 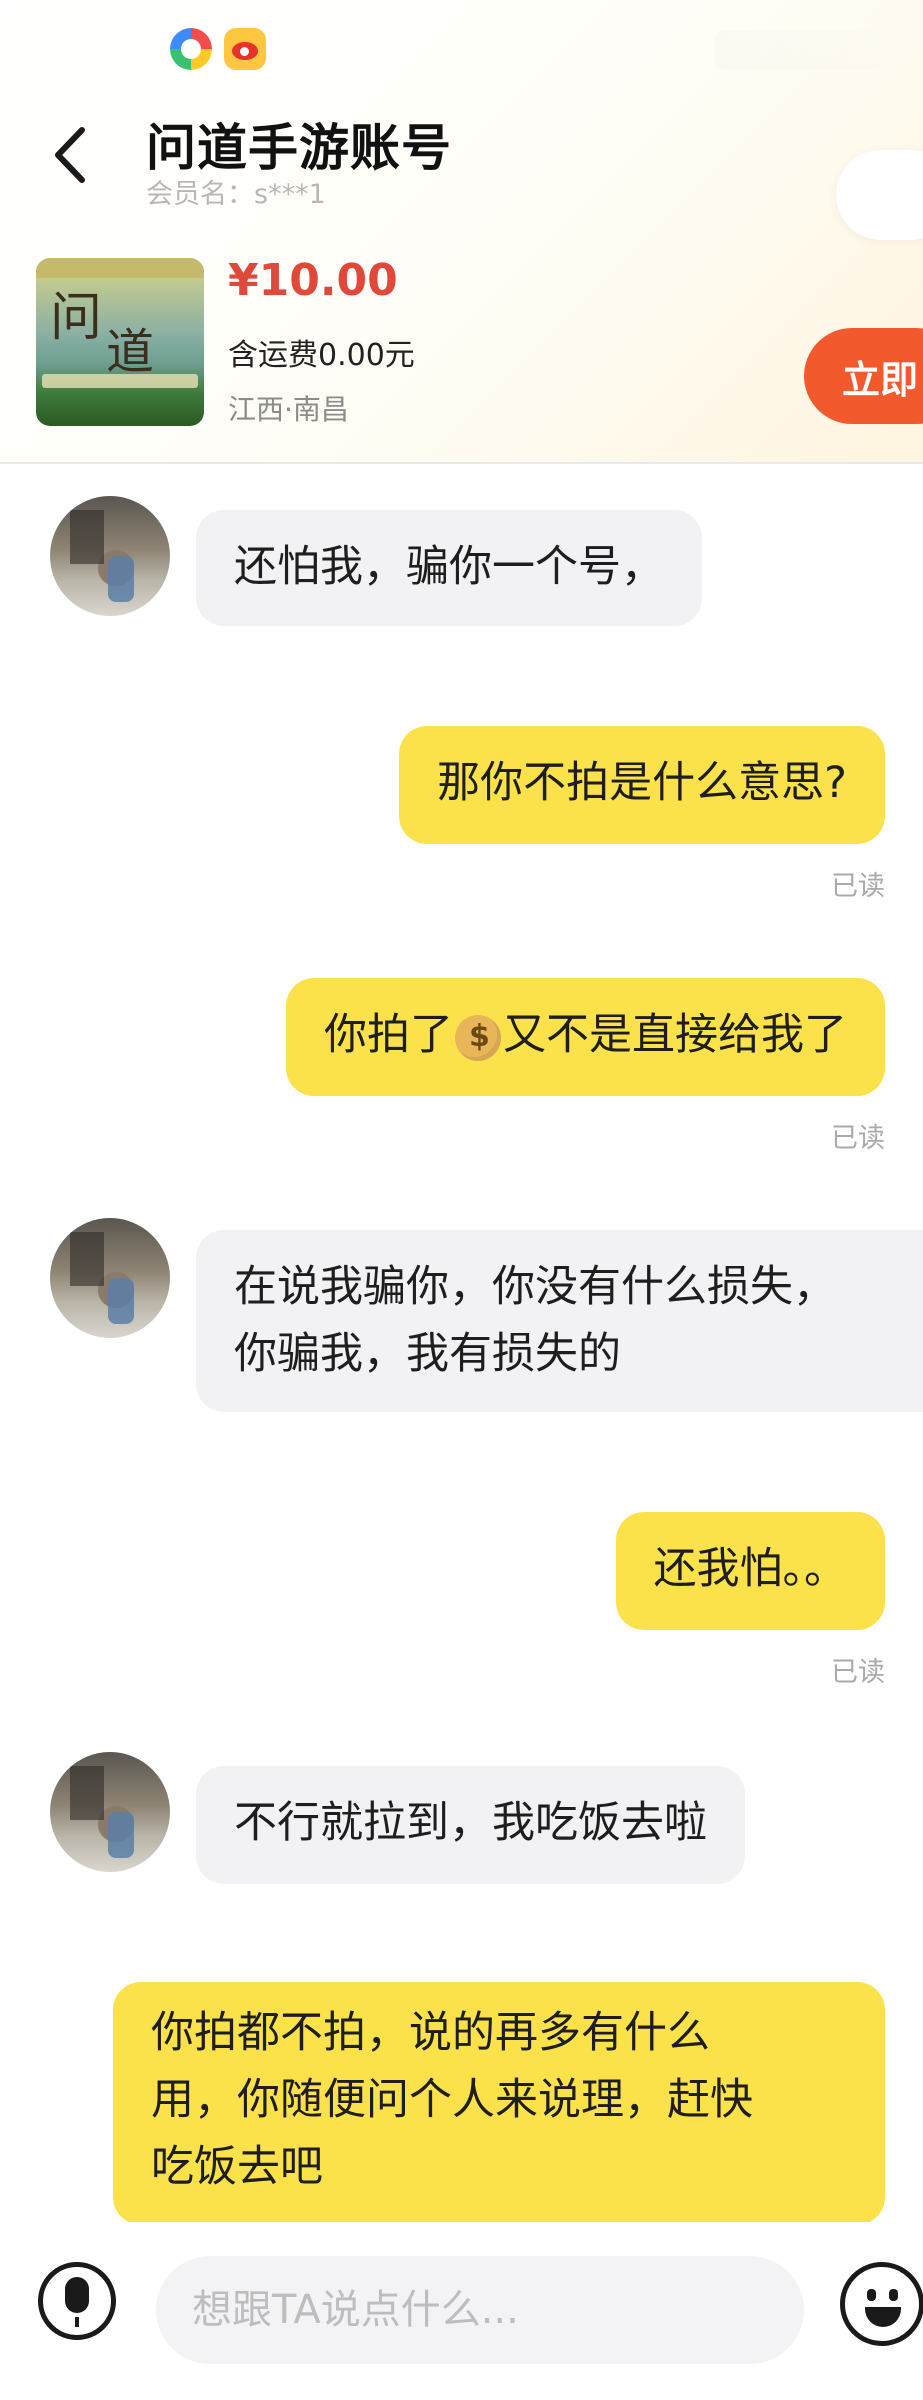 What do you see at coordinates (77, 2295) in the screenshot?
I see `microphone-icon` at bounding box center [77, 2295].